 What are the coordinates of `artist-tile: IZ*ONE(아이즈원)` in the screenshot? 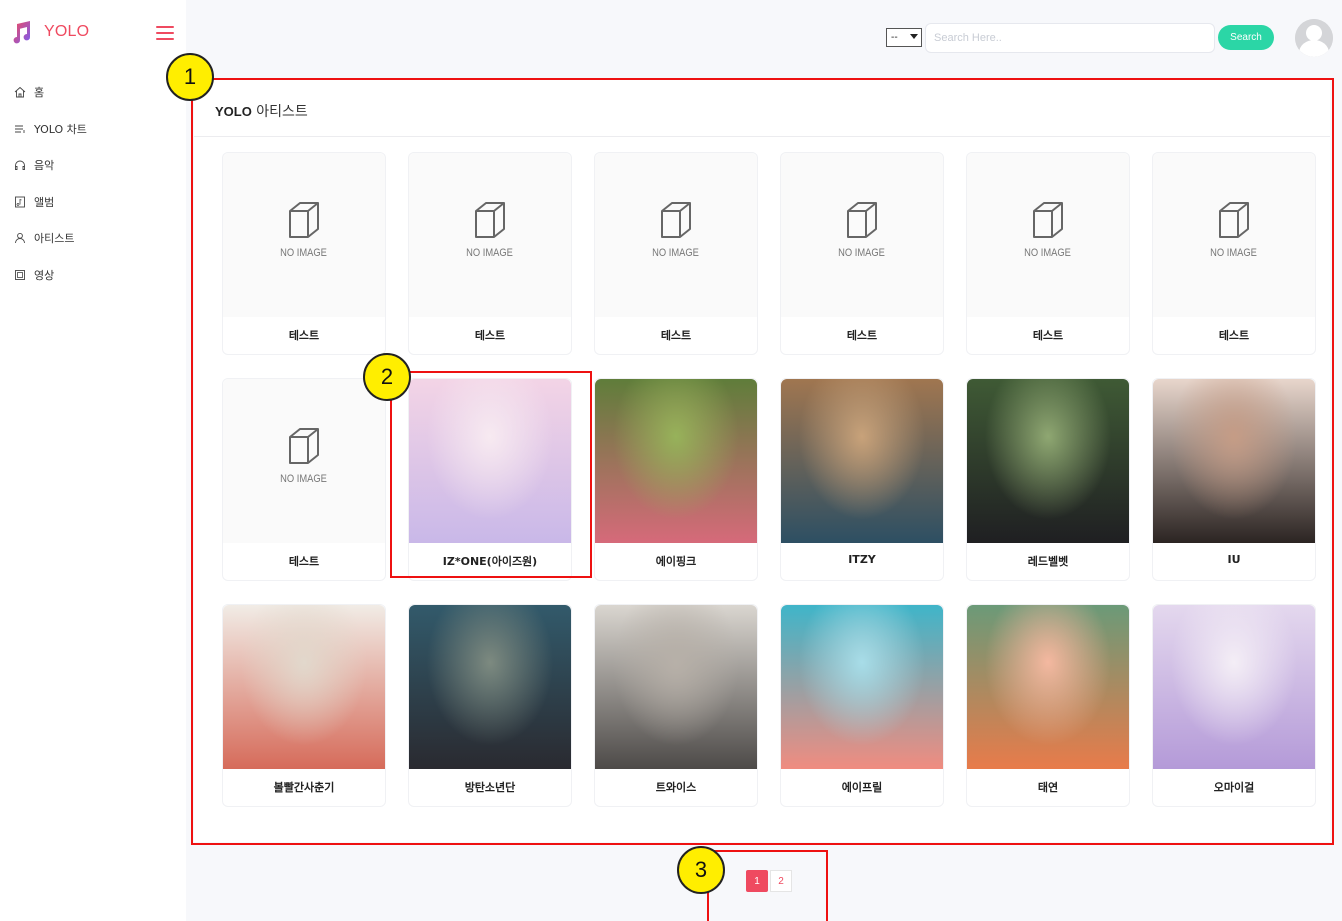 It's located at (490, 479).